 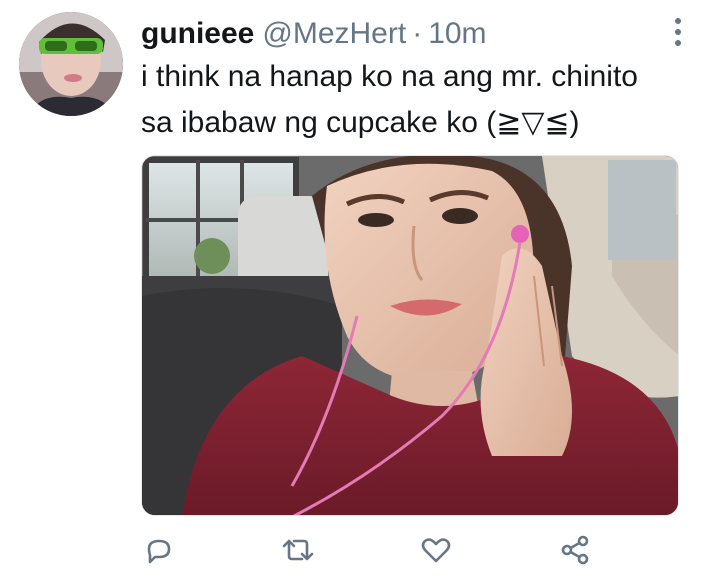 I want to click on avatar-photo, so click(x=71, y=64).